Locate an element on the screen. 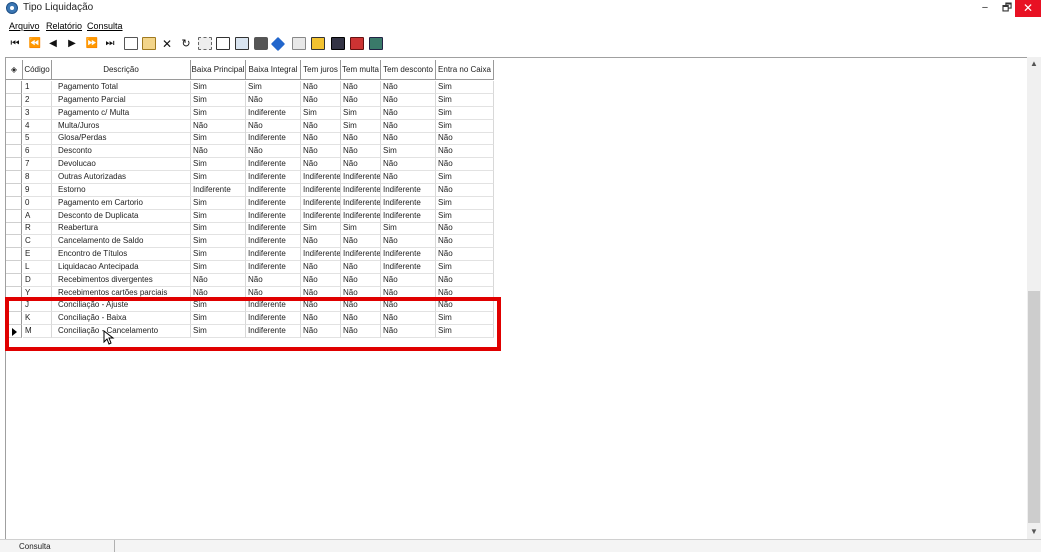  edit-icon is located at coordinates (149, 43).